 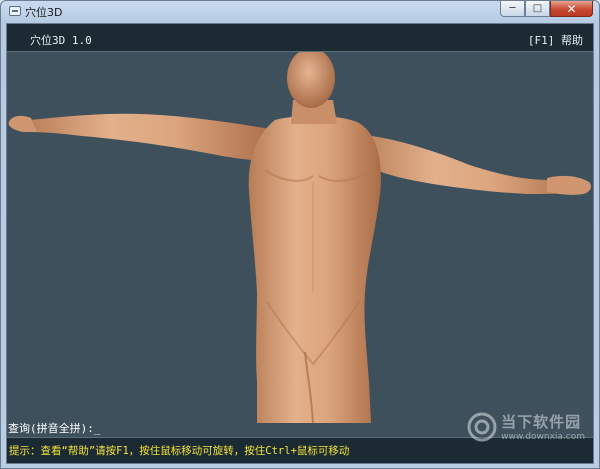 I want to click on torso, so click(x=314, y=269).